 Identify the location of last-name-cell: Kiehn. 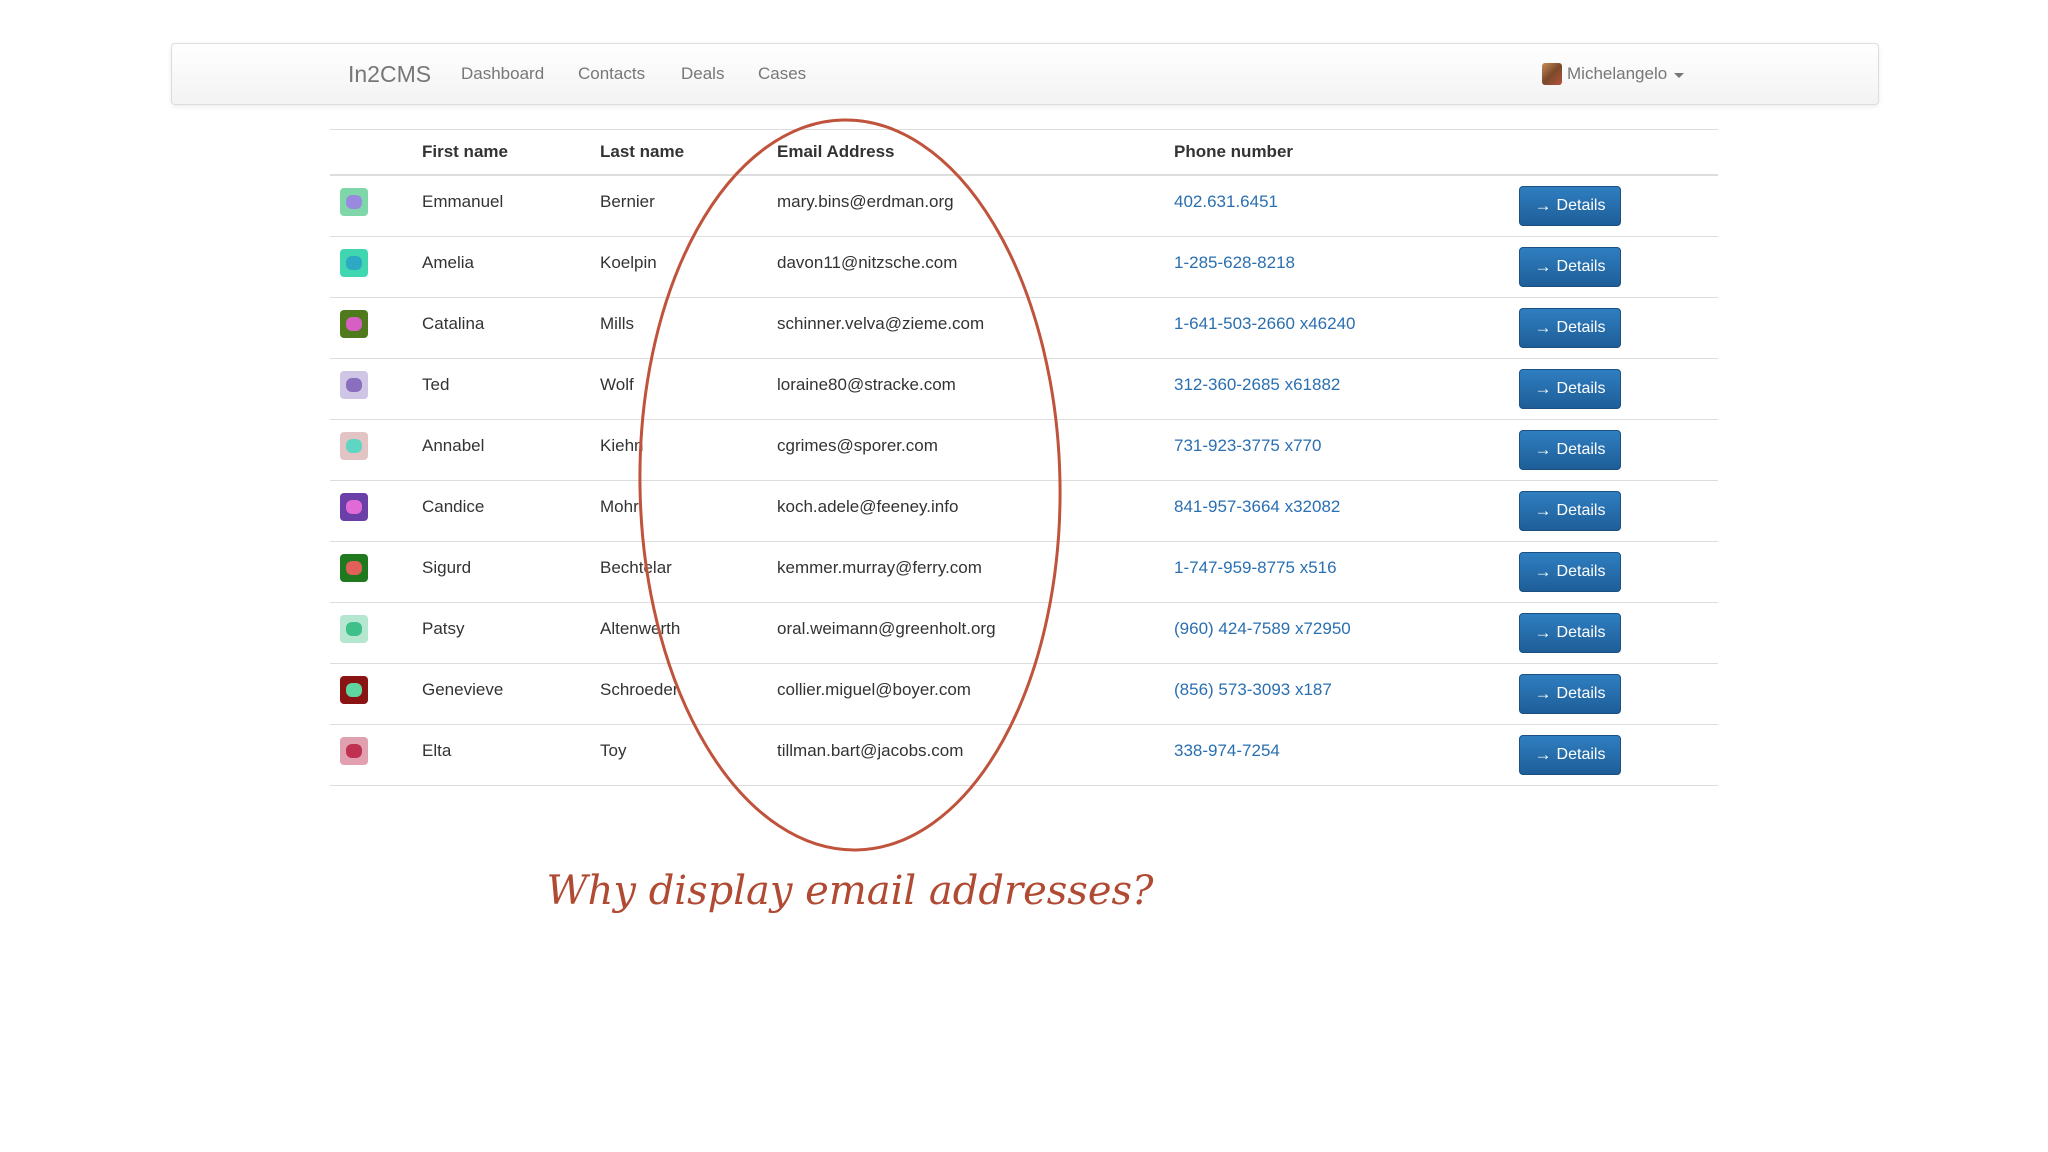
(688, 450).